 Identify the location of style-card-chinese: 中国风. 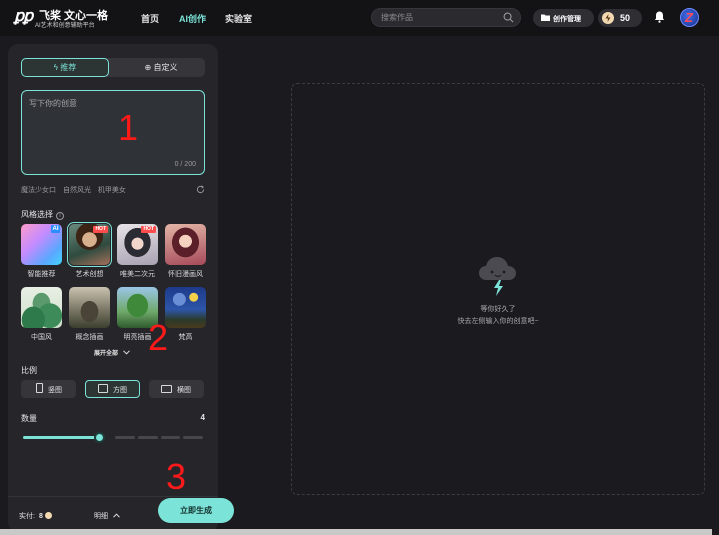
(41, 314).